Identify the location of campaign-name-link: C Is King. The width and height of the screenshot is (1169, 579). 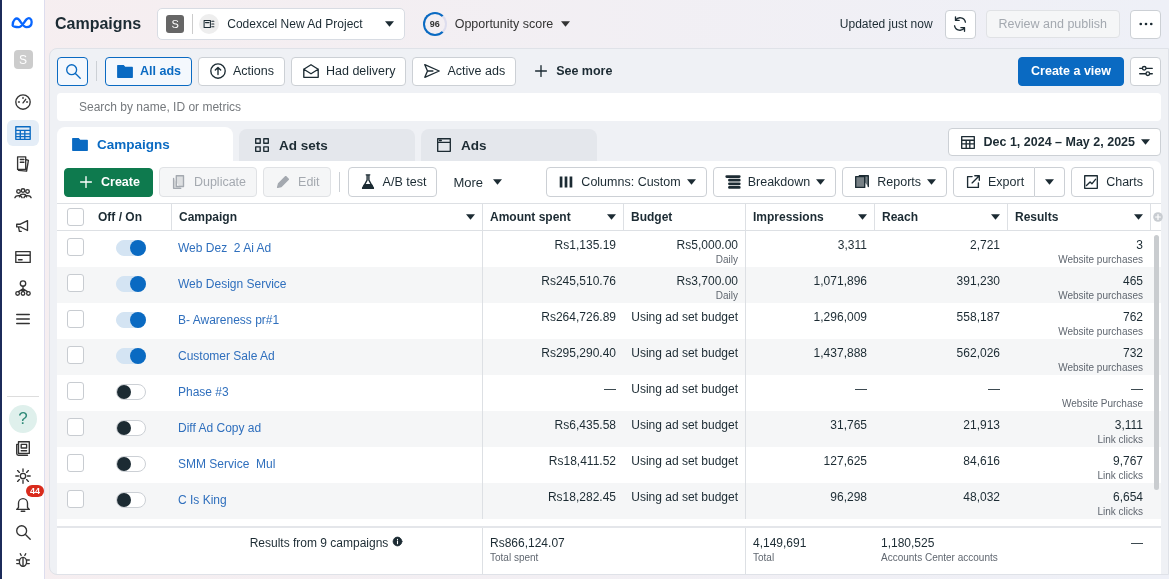
(202, 498).